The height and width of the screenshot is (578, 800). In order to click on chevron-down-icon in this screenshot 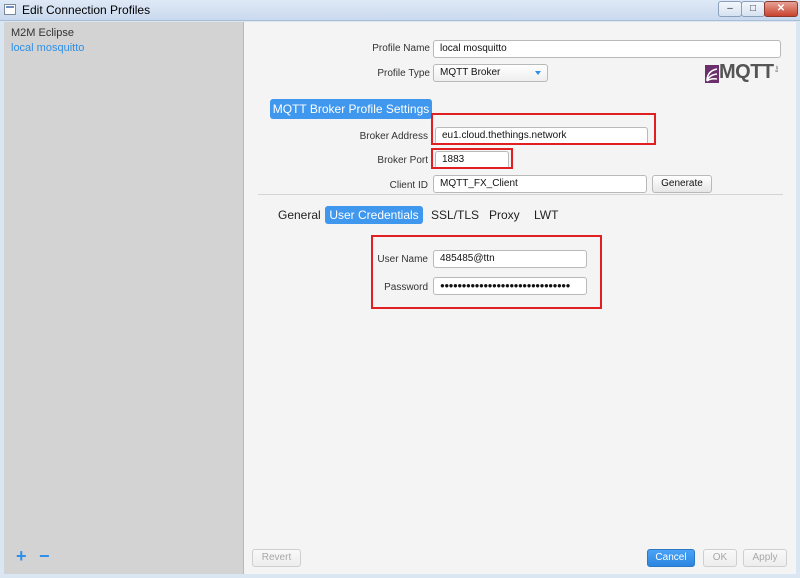, I will do `click(538, 73)`.